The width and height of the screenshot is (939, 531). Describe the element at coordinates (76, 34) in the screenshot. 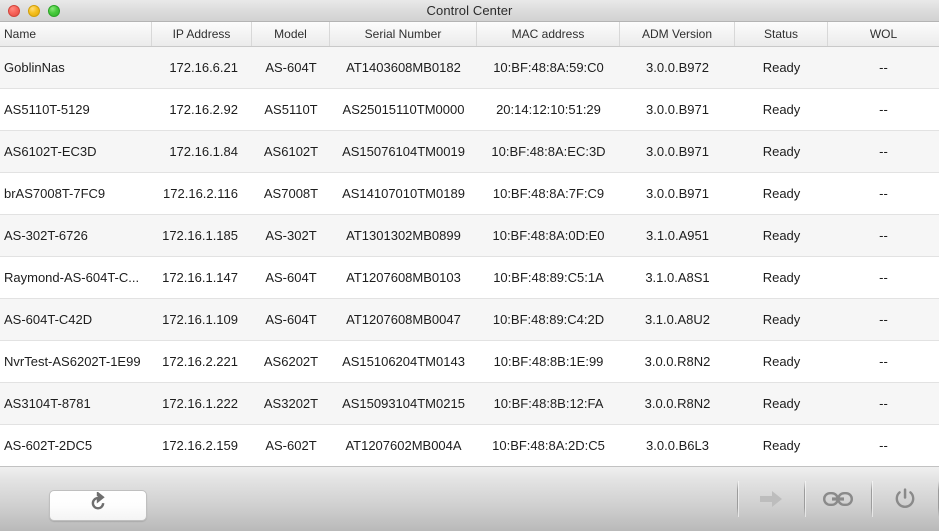

I see `column-header-name: Name` at that location.